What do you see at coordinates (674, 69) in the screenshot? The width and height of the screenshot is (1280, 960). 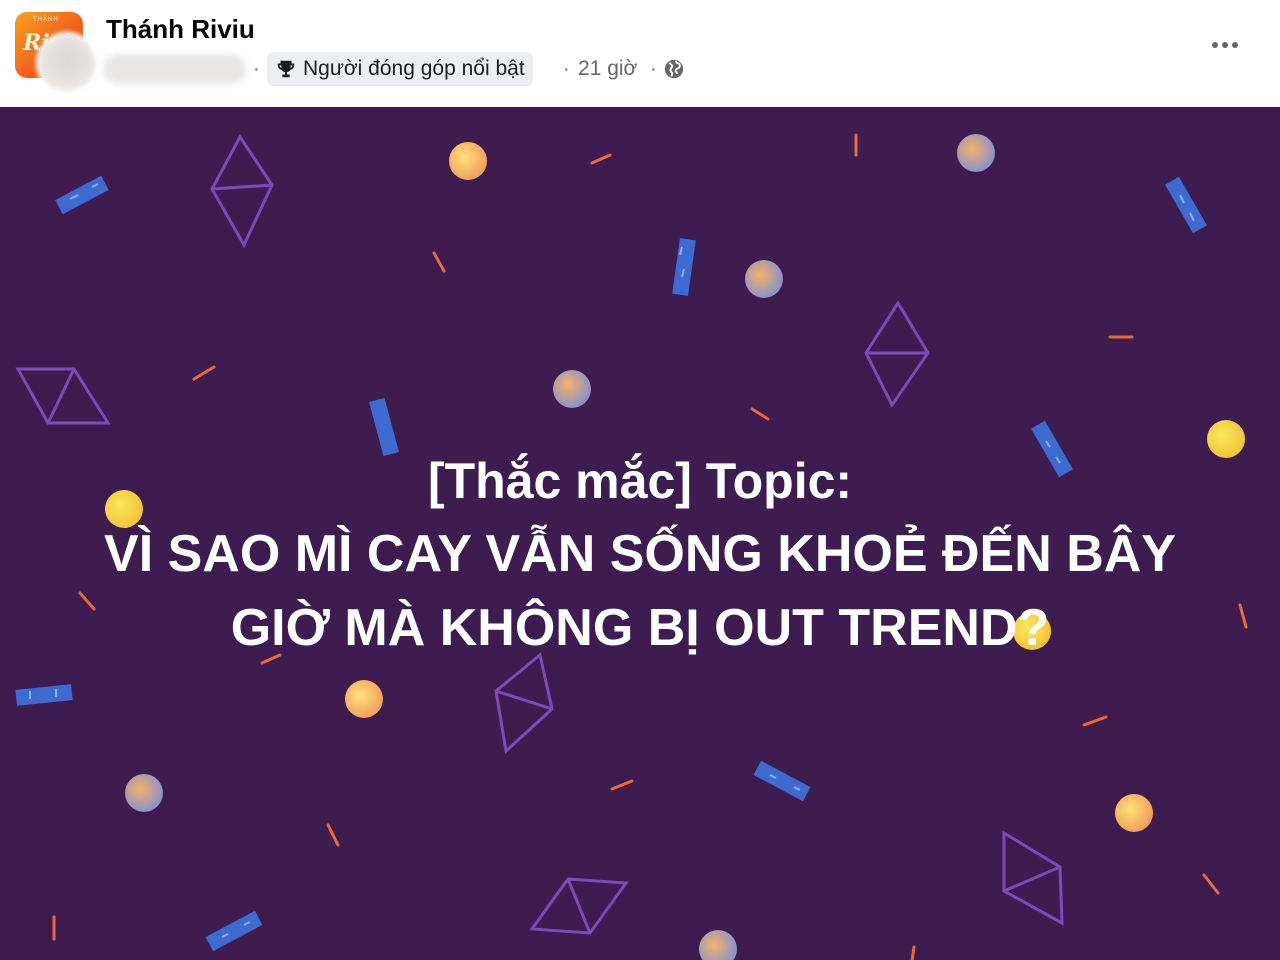 I see `globe-icon` at bounding box center [674, 69].